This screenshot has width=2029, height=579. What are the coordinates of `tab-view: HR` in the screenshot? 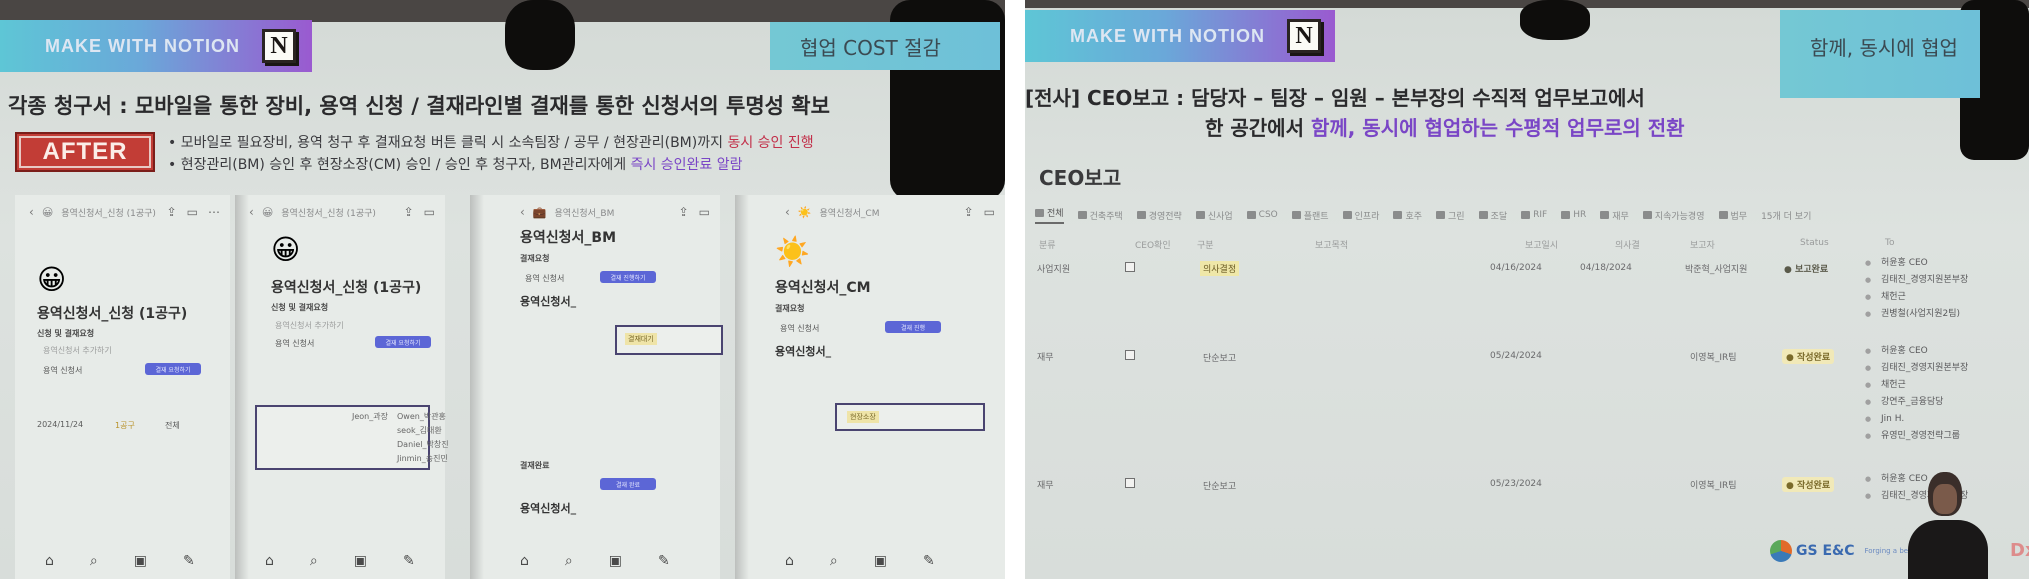 It's located at (1573, 215).